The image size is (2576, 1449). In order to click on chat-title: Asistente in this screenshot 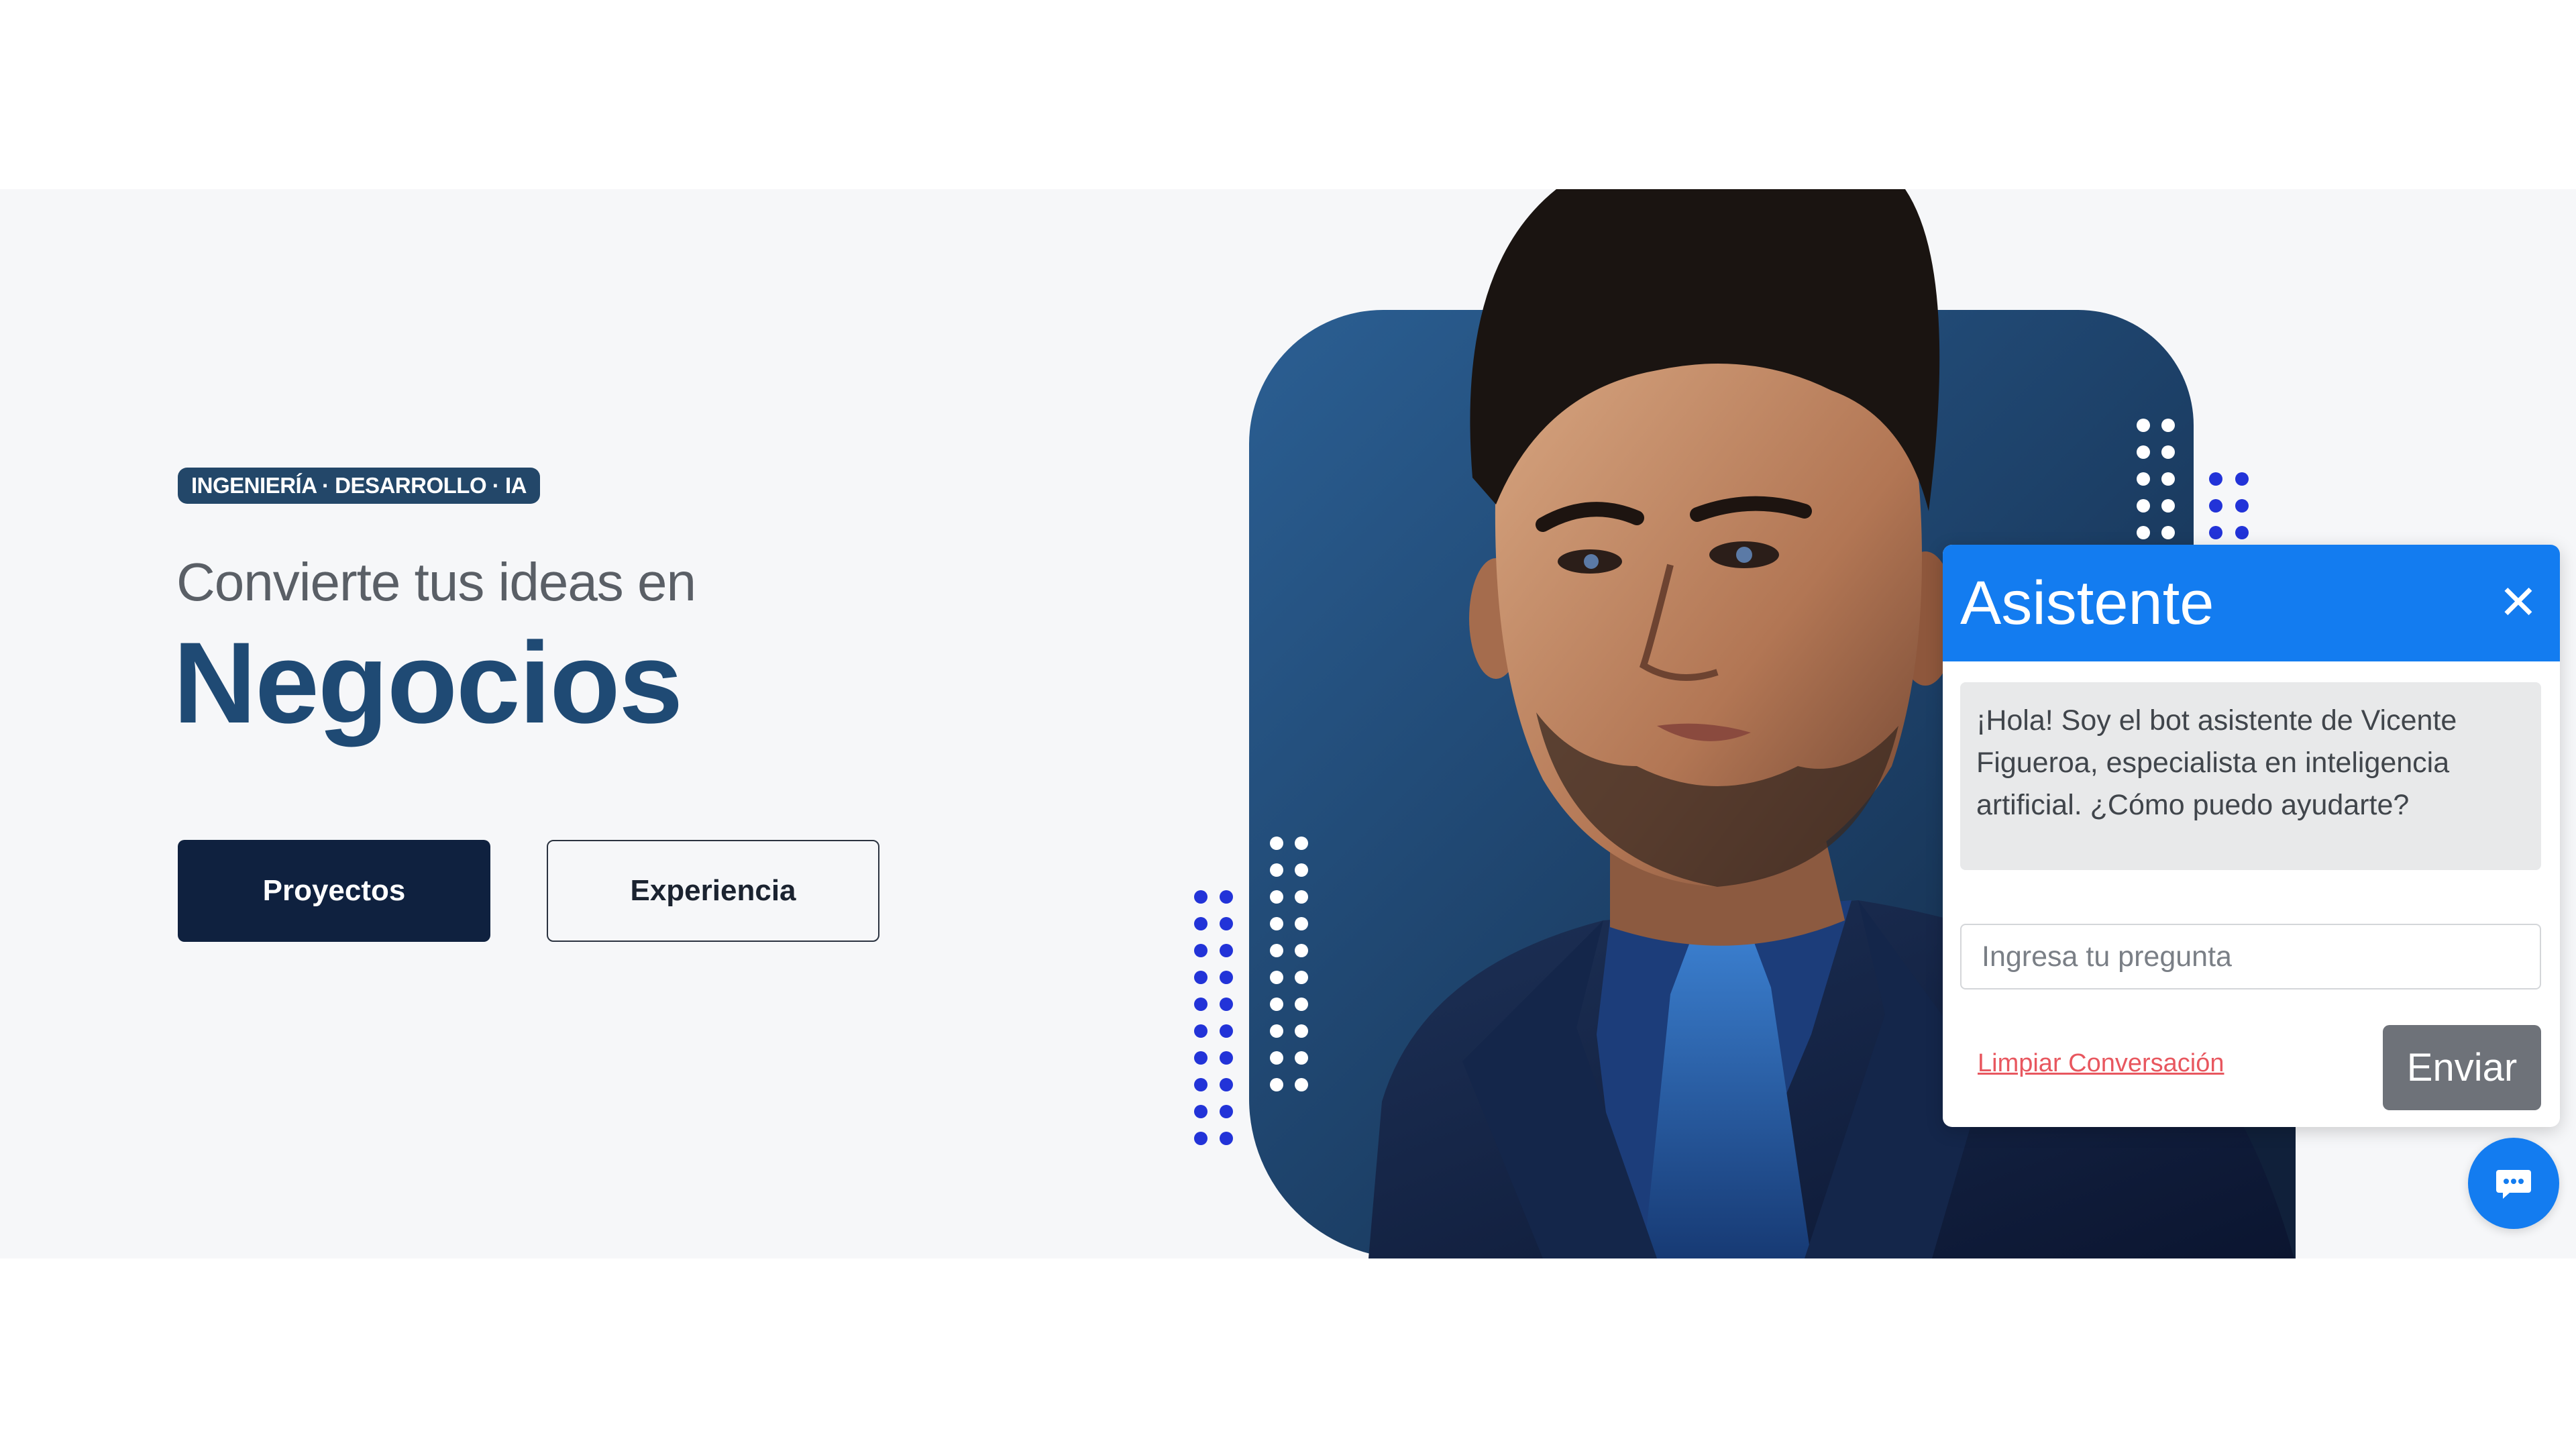, I will do `click(2087, 603)`.